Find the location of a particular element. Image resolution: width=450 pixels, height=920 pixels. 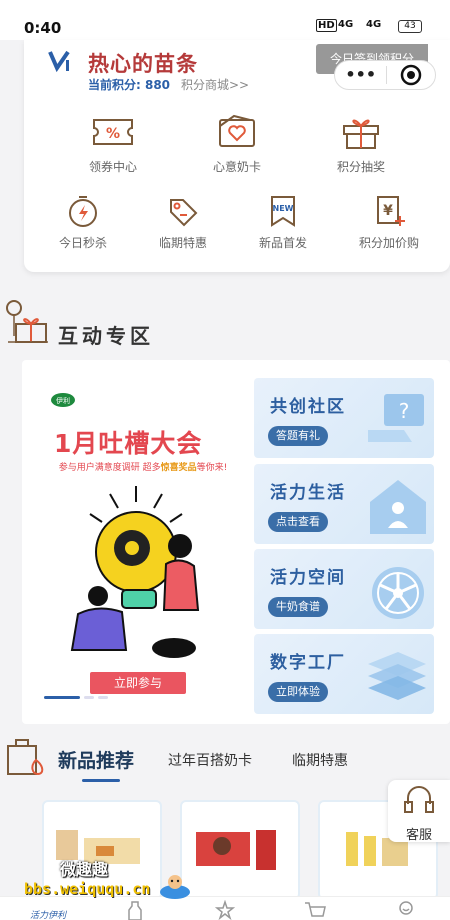

yili-logo-text: 伊利 is located at coordinates (63, 400).